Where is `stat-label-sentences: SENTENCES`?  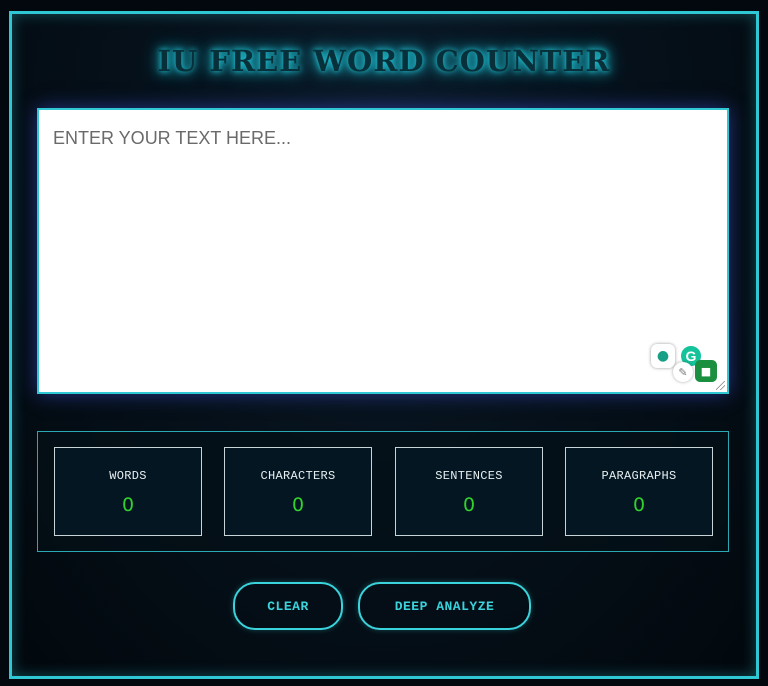 stat-label-sentences: SENTENCES is located at coordinates (469, 476).